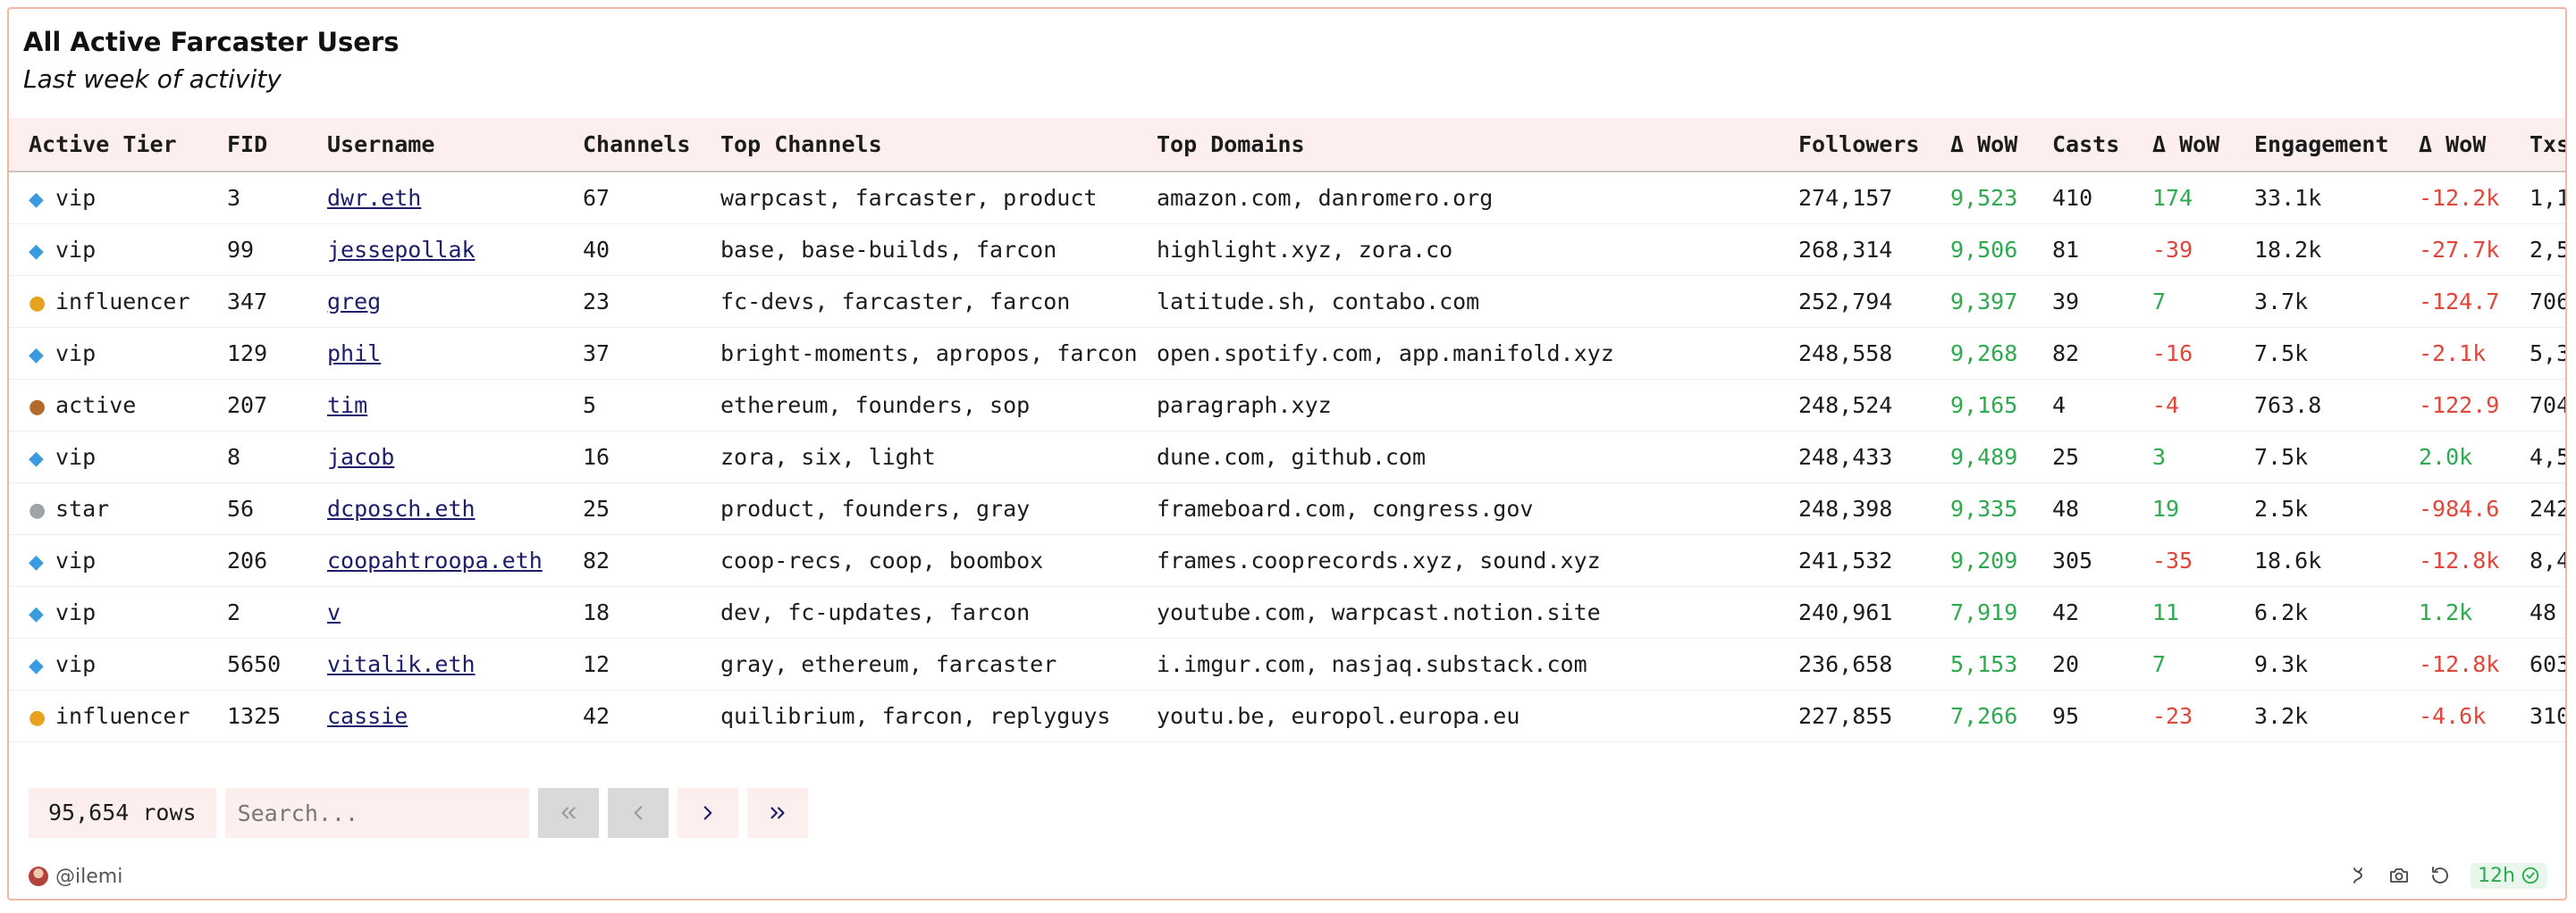 Image resolution: width=2576 pixels, height=913 pixels. I want to click on refresh-status-badge: 12h, so click(2509, 875).